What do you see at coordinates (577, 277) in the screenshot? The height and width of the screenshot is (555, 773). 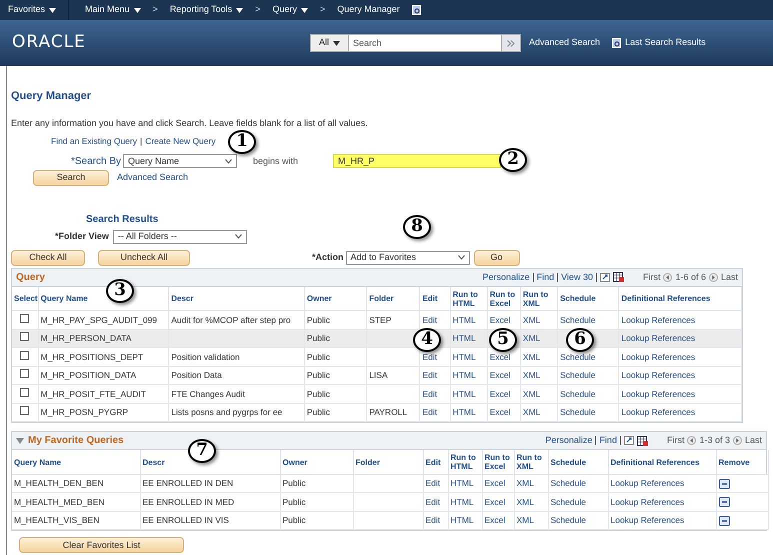 I see `grid-link: View 30` at bounding box center [577, 277].